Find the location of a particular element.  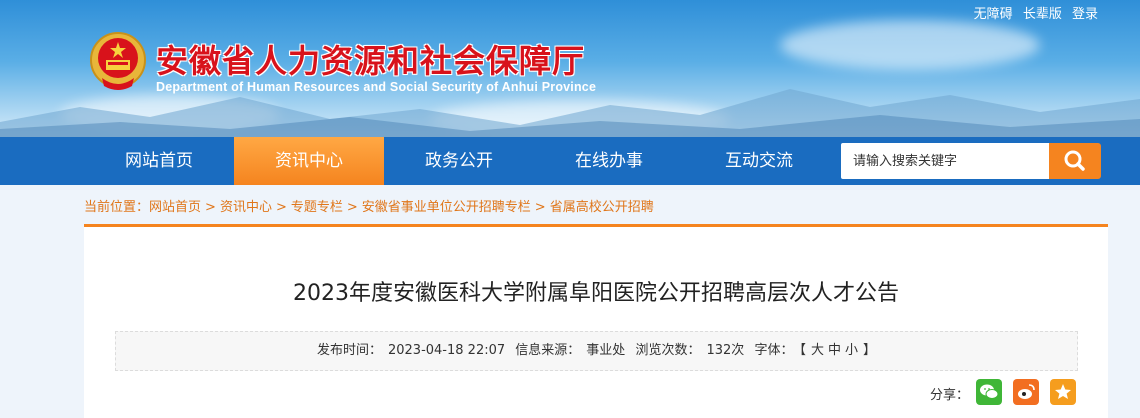

top-links: 无障碍 长辈版 登录 is located at coordinates (1033, 12).